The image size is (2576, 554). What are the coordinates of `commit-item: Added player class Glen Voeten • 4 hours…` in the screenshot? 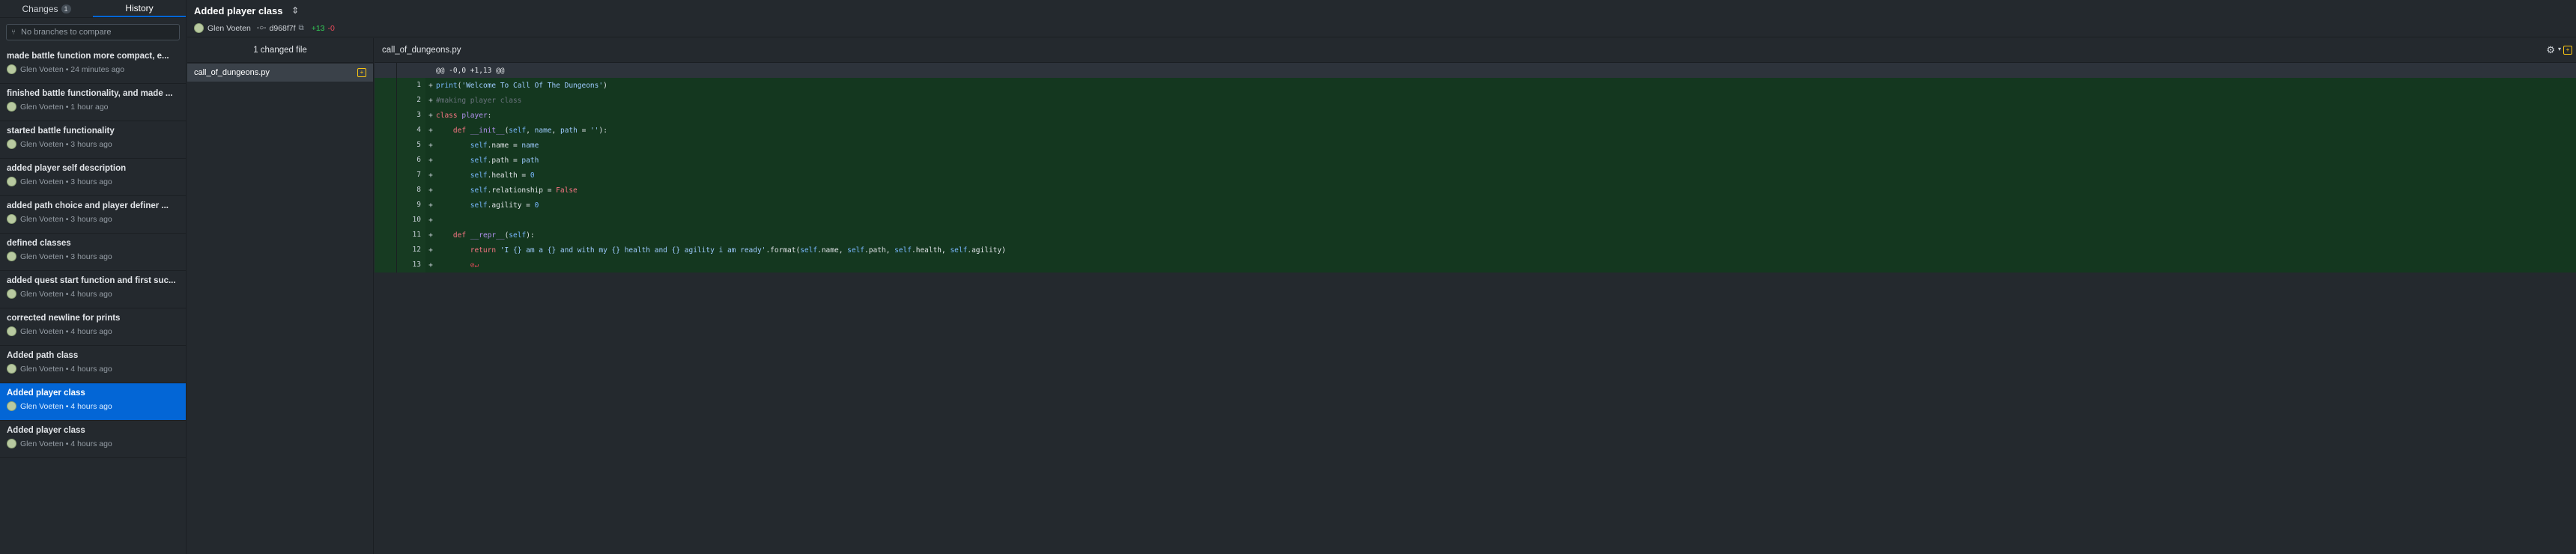 It's located at (93, 439).